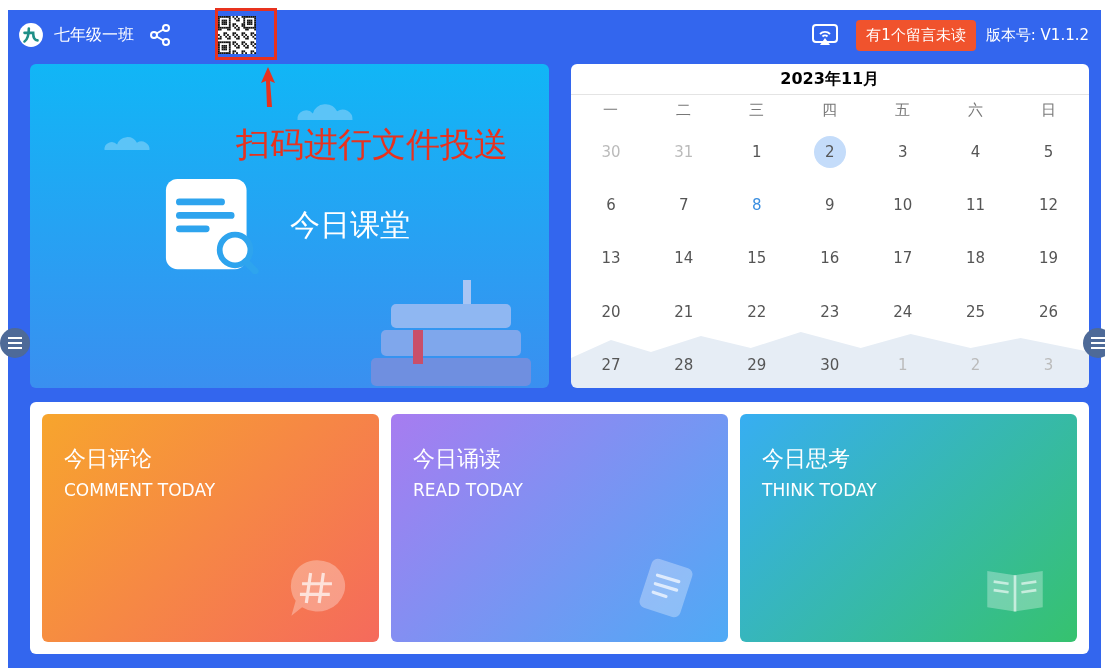 The height and width of the screenshot is (668, 1105). What do you see at coordinates (829, 258) in the screenshot?
I see `calendar-day: 16` at bounding box center [829, 258].